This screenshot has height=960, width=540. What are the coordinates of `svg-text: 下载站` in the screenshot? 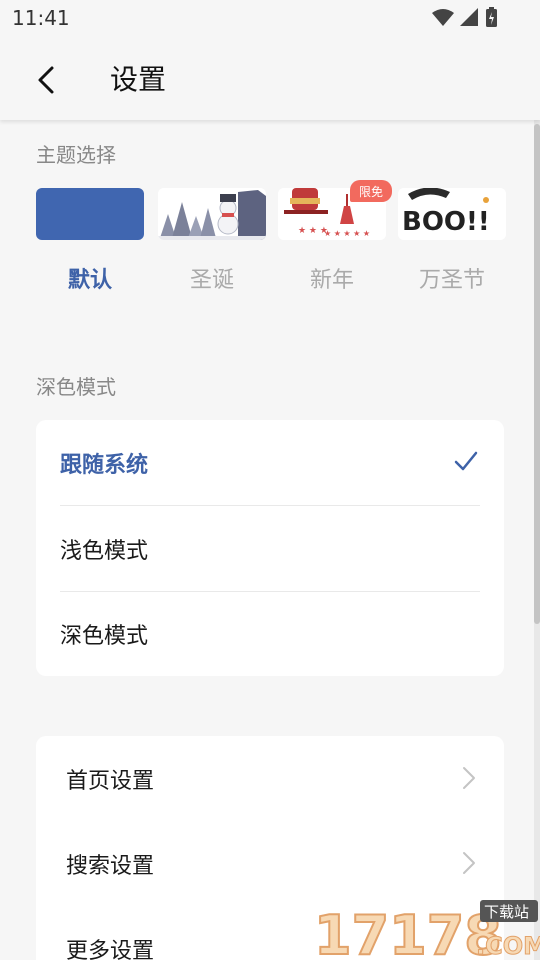 It's located at (506, 912).